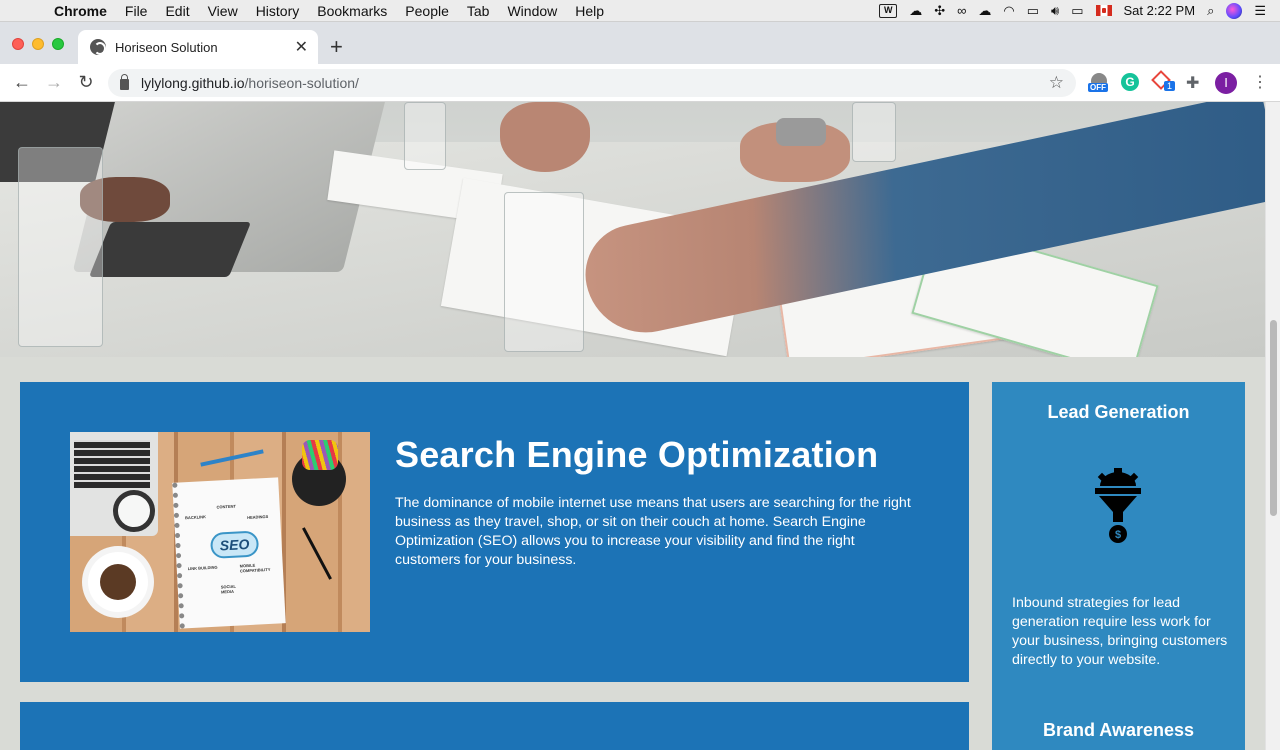  What do you see at coordinates (427, 11) in the screenshot?
I see `menu-people: People` at bounding box center [427, 11].